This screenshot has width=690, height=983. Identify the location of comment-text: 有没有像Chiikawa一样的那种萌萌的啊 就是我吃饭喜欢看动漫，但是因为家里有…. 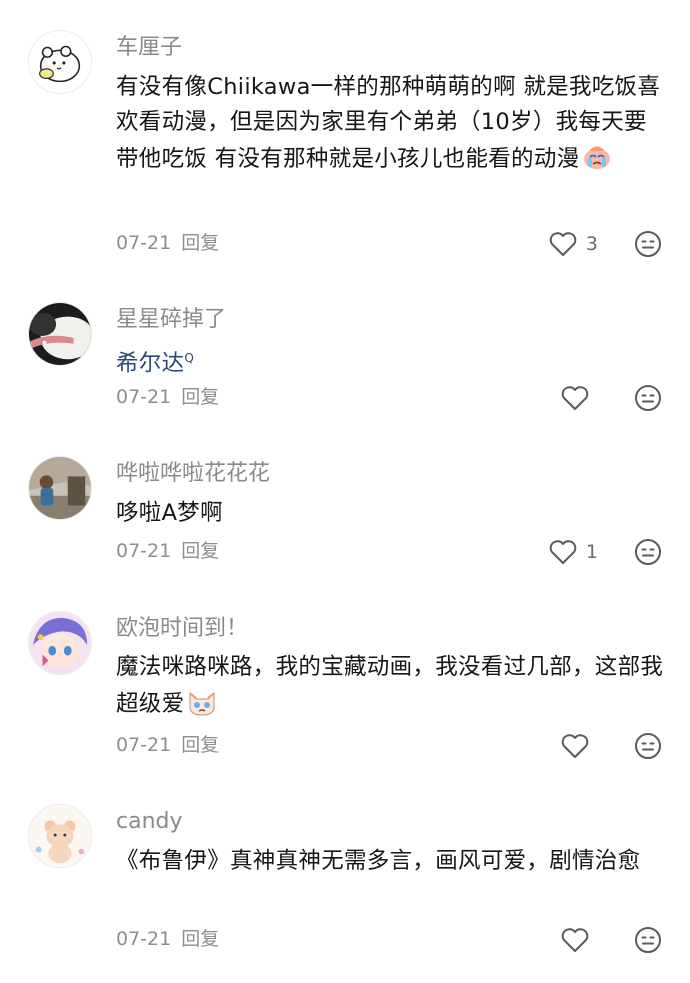
(390, 123).